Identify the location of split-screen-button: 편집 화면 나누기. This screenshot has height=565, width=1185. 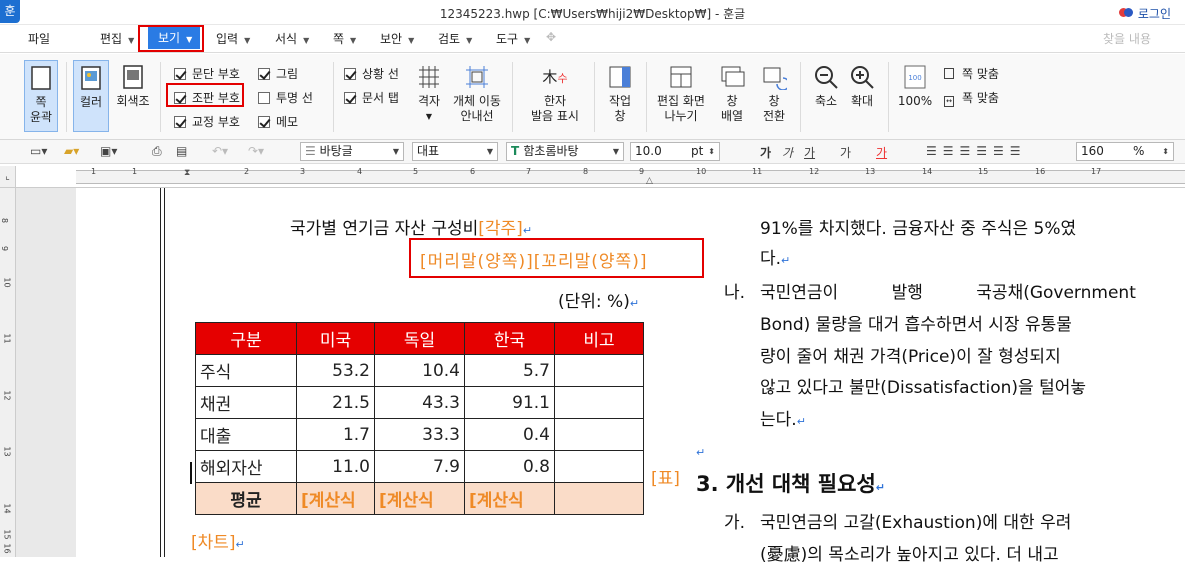
(681, 97).